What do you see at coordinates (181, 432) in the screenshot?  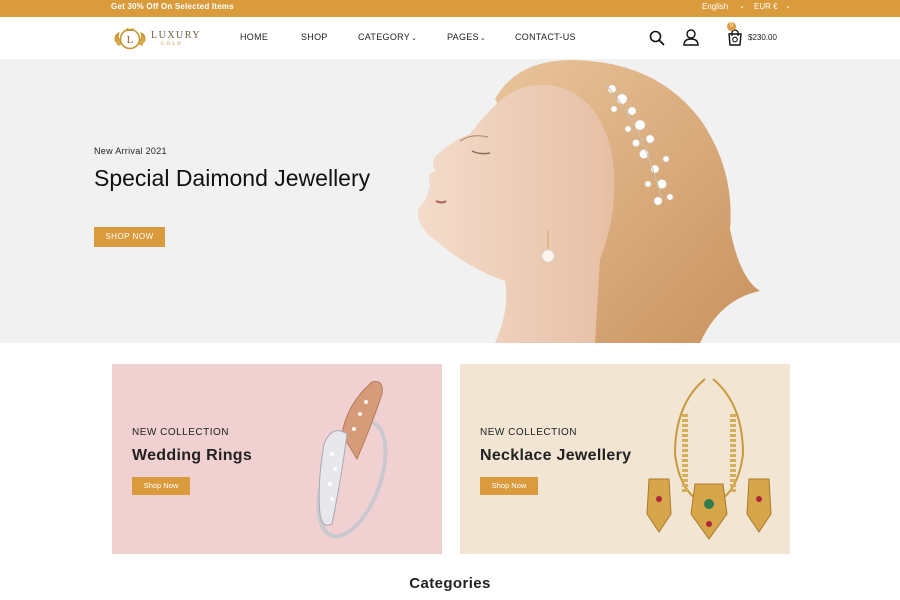 I see `rings-eyebrow: NEW COLLECTION` at bounding box center [181, 432].